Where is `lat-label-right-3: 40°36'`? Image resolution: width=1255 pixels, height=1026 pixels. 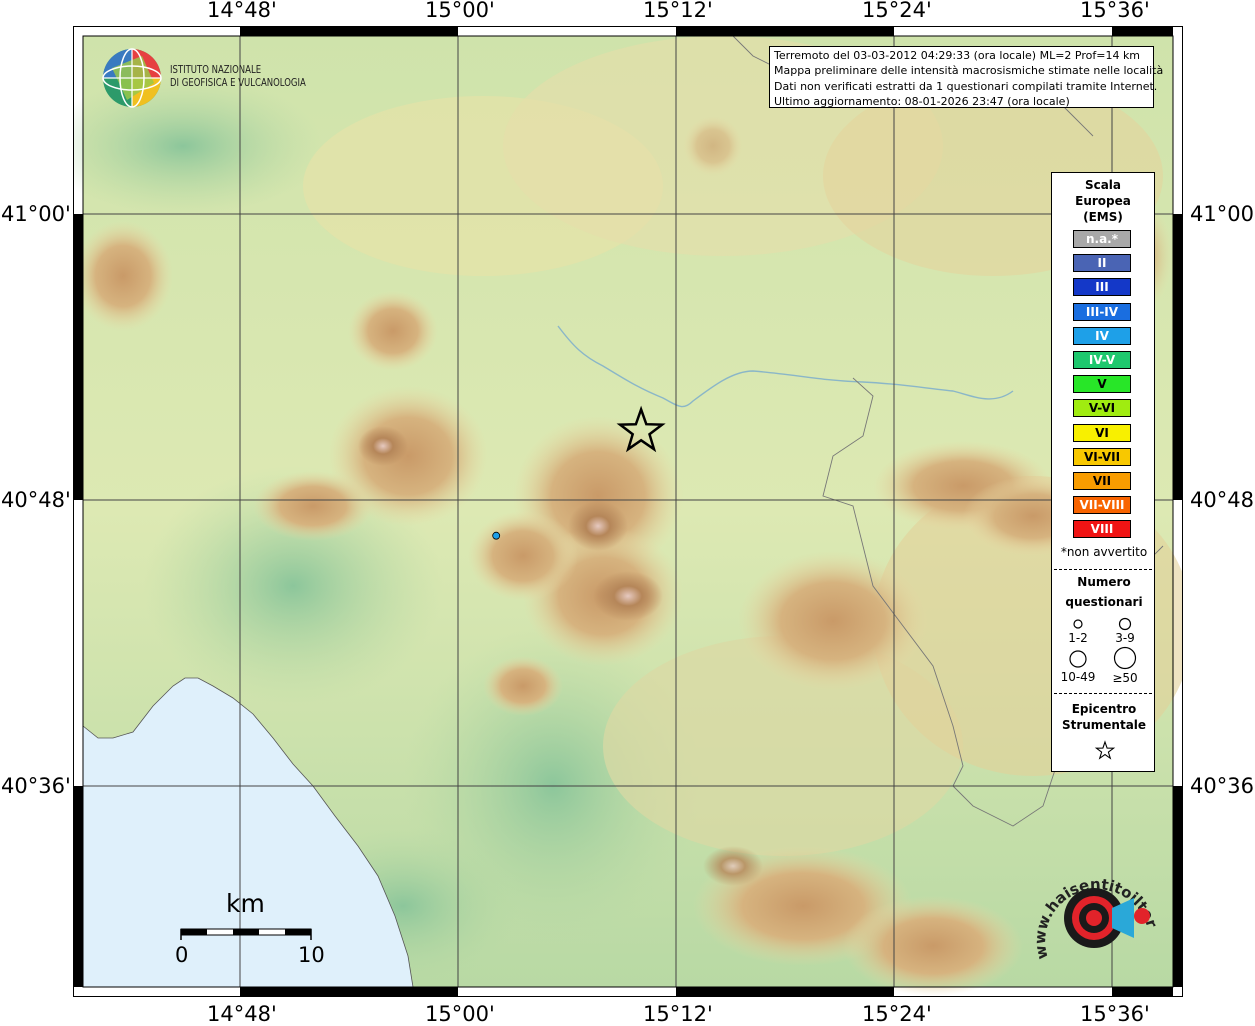
lat-label-right-3: 40°36' is located at coordinates (1222, 786).